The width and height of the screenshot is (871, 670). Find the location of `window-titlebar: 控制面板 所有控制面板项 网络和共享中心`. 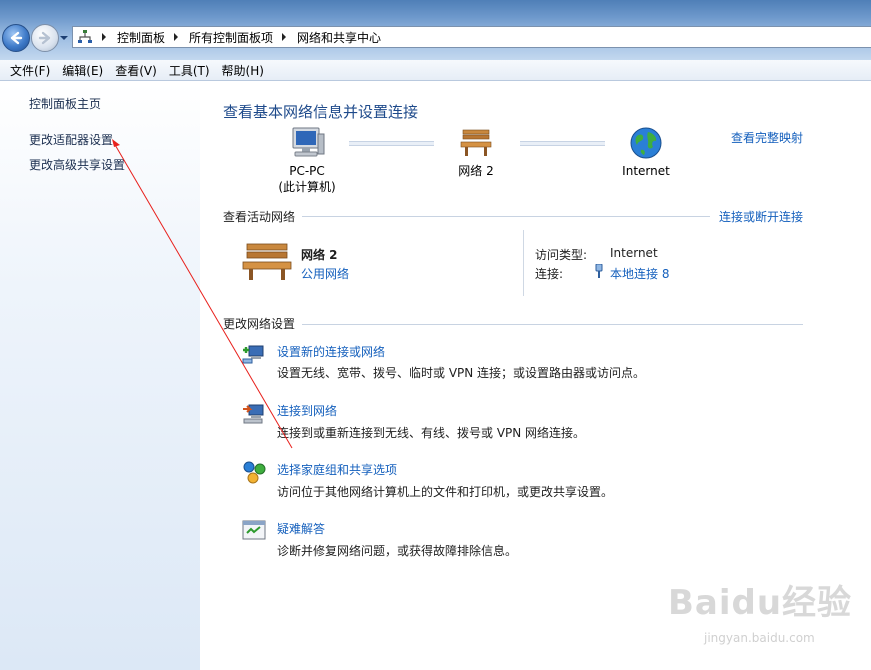

window-titlebar: 控制面板 所有控制面板项 网络和共享中心 is located at coordinates (435, 30).